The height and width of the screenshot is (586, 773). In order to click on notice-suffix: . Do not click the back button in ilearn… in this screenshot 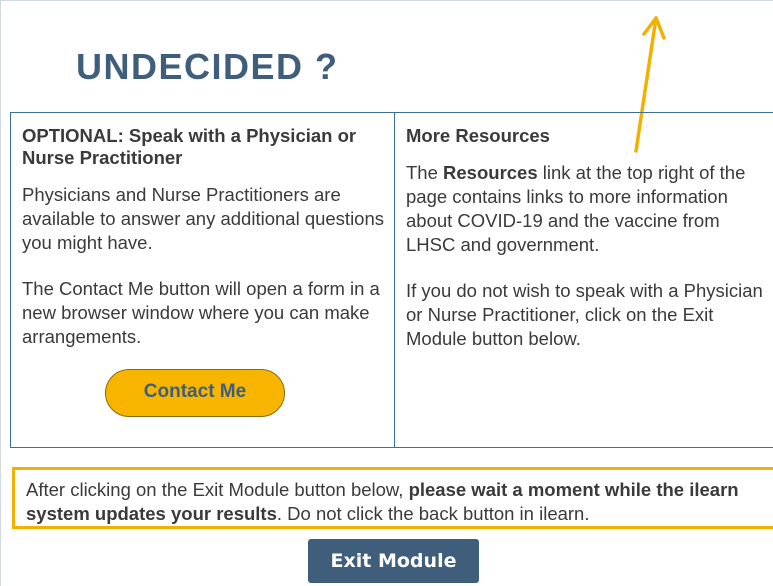, I will do `click(433, 513)`.